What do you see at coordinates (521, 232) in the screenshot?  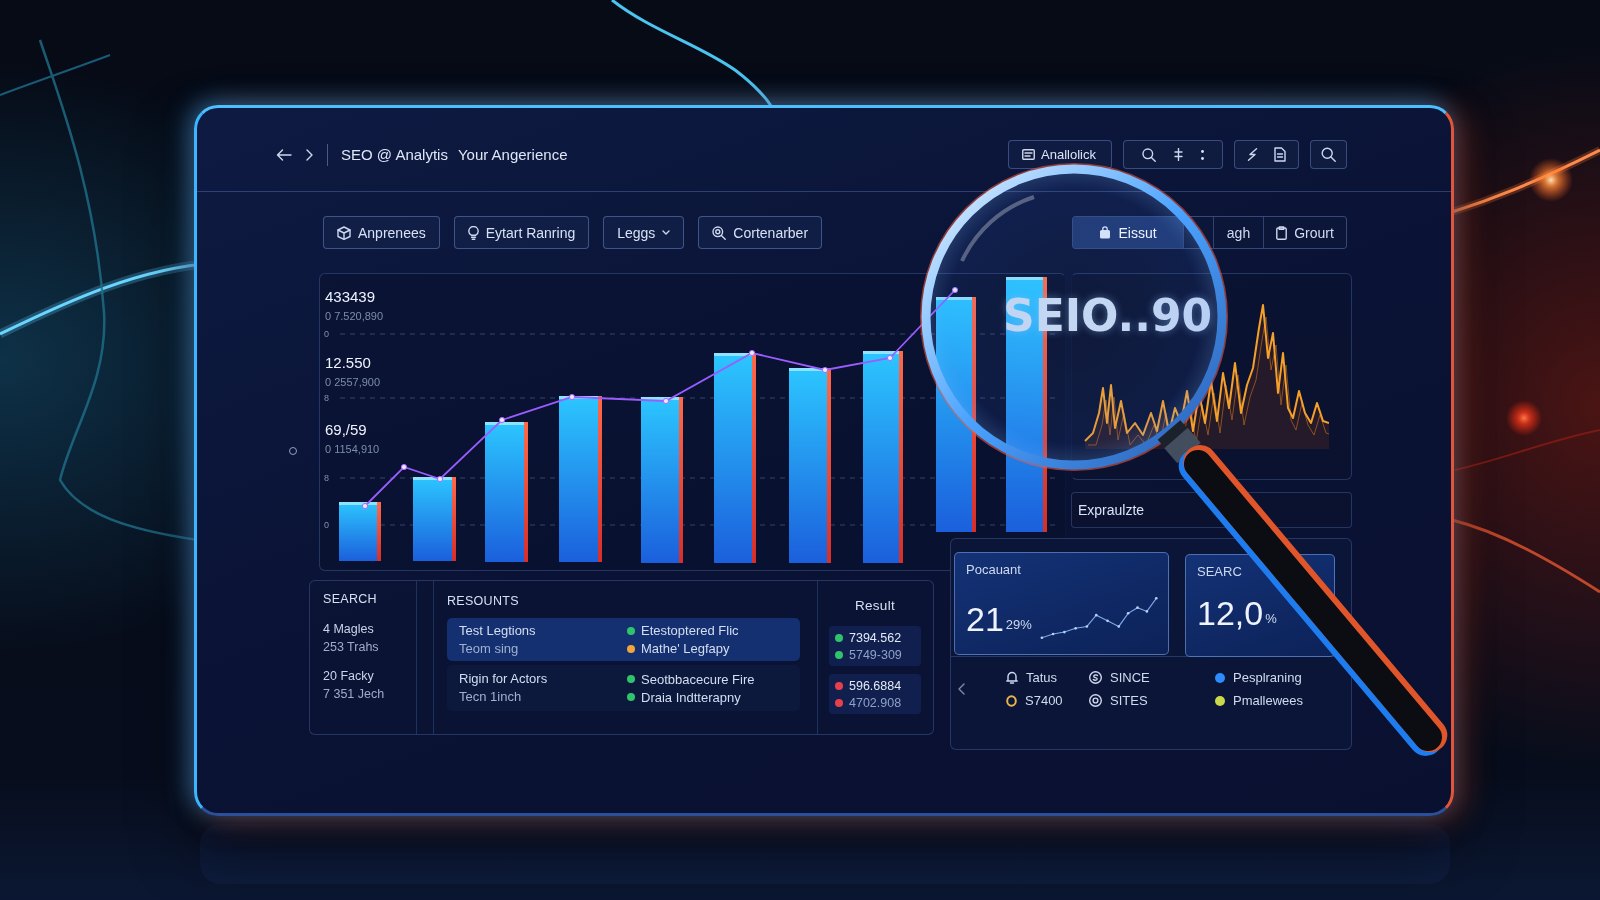 I see `toolbar-button: Eytart Ranring` at bounding box center [521, 232].